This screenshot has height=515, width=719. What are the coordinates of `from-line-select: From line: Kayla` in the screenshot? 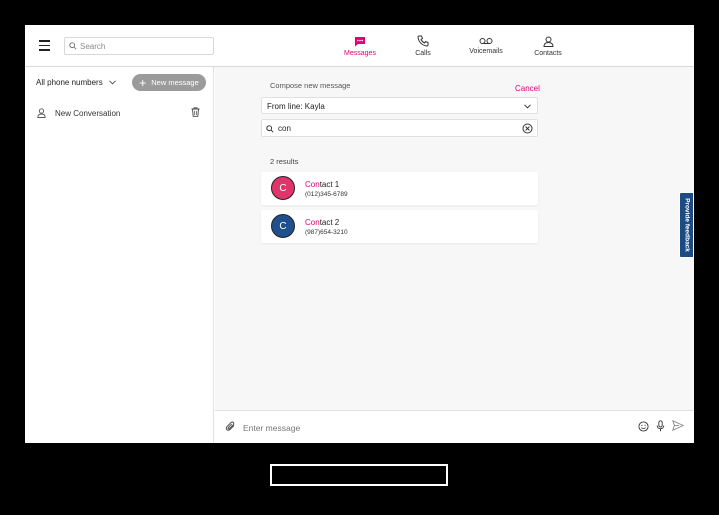 It's located at (399, 105).